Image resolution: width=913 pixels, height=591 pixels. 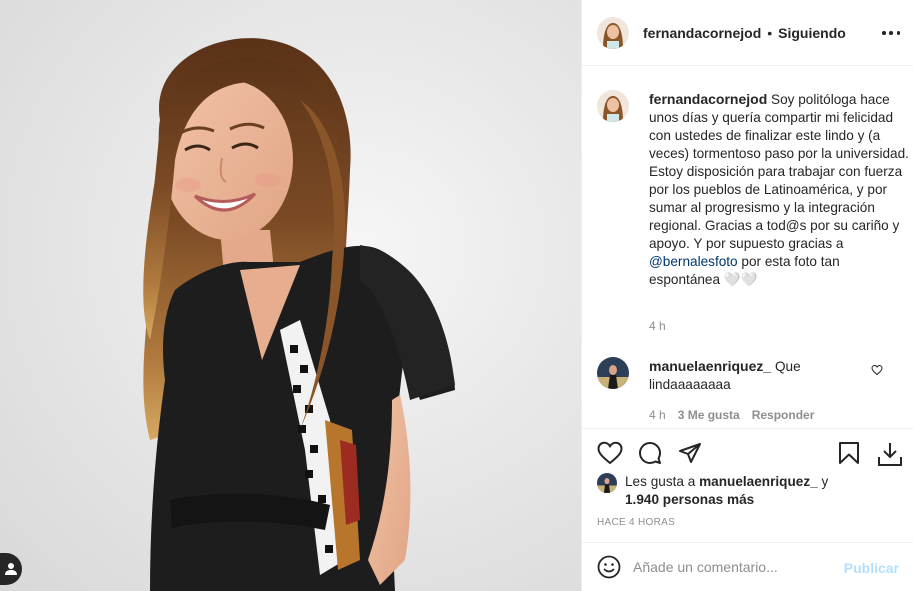 I want to click on likes-count: 1.940 personas más, so click(x=689, y=499).